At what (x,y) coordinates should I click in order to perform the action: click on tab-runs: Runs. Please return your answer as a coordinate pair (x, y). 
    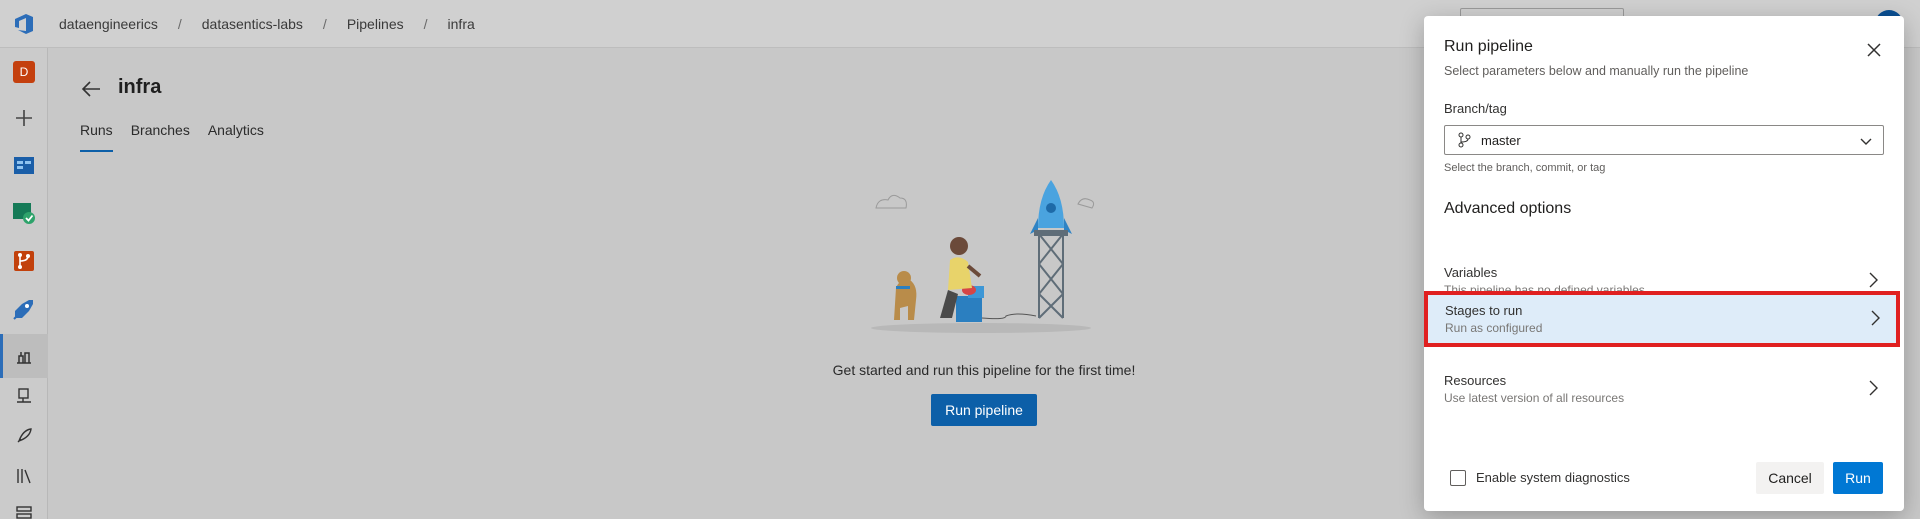
    Looking at the image, I should click on (96, 137).